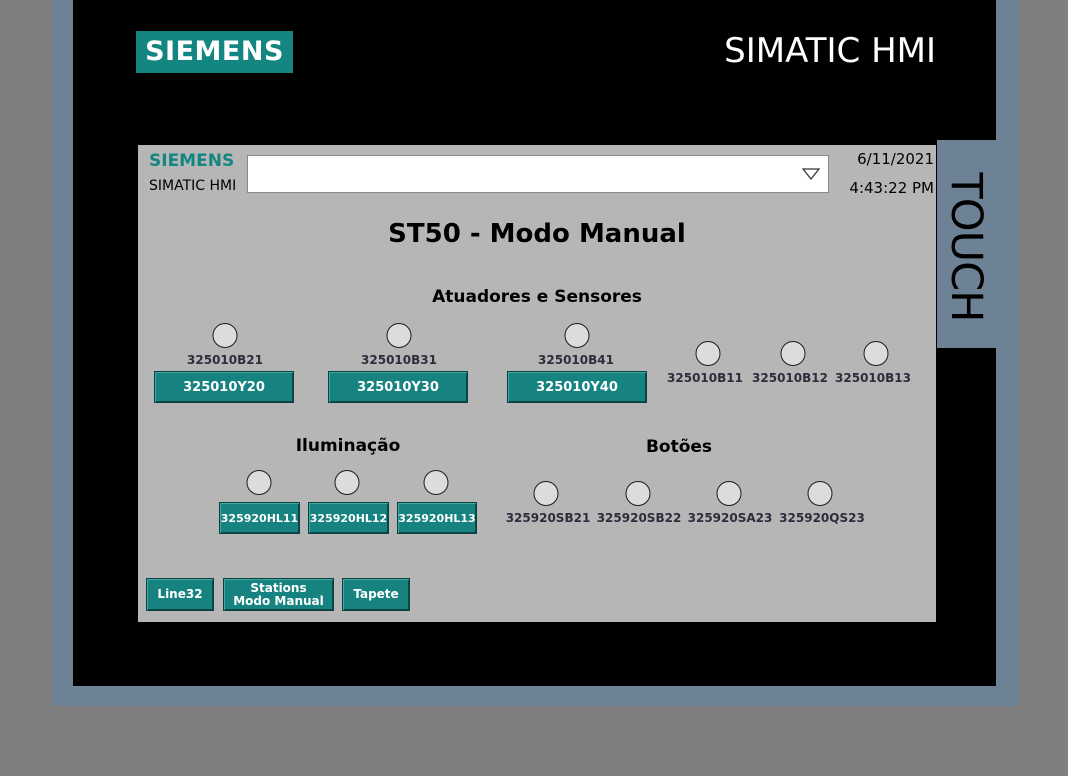 Image resolution: width=1068 pixels, height=776 pixels. What do you see at coordinates (348, 446) in the screenshot?
I see `section-title-iluminacao: Iluminação` at bounding box center [348, 446].